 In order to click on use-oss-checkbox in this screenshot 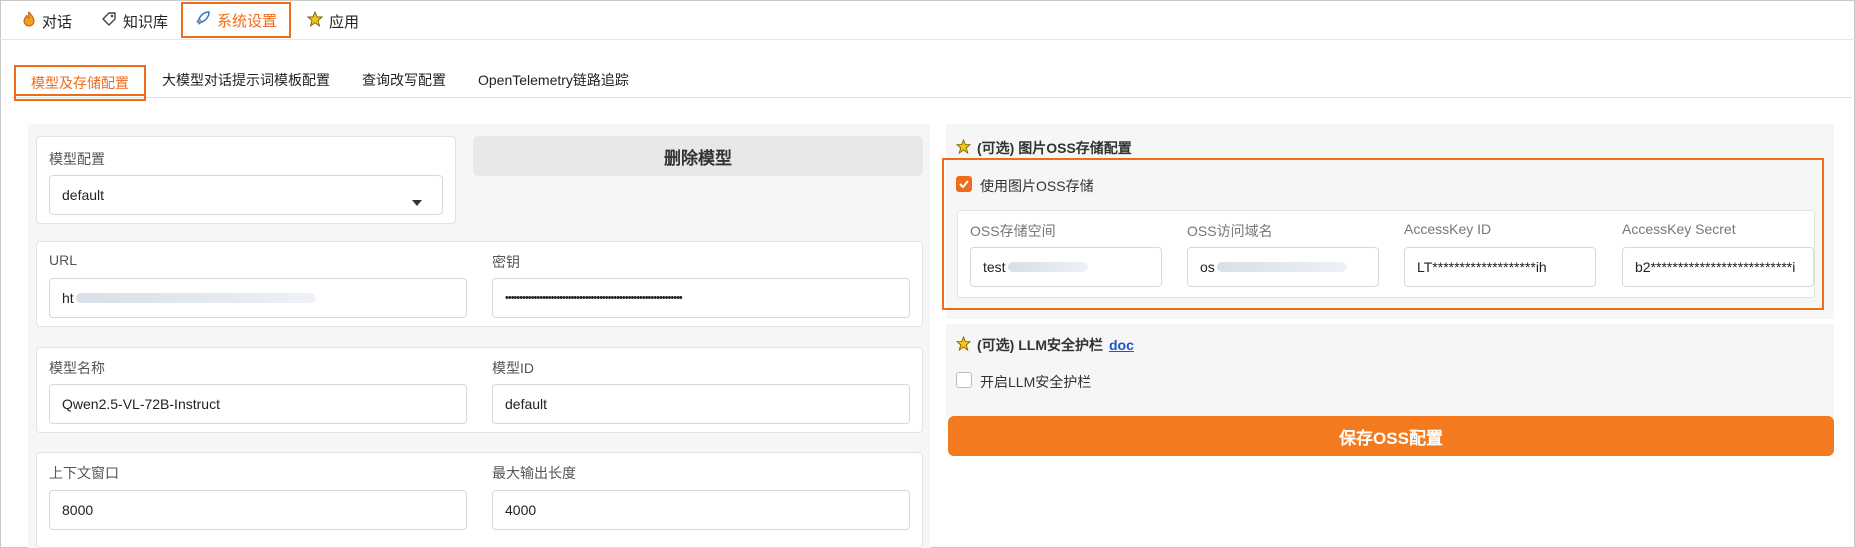, I will do `click(964, 184)`.